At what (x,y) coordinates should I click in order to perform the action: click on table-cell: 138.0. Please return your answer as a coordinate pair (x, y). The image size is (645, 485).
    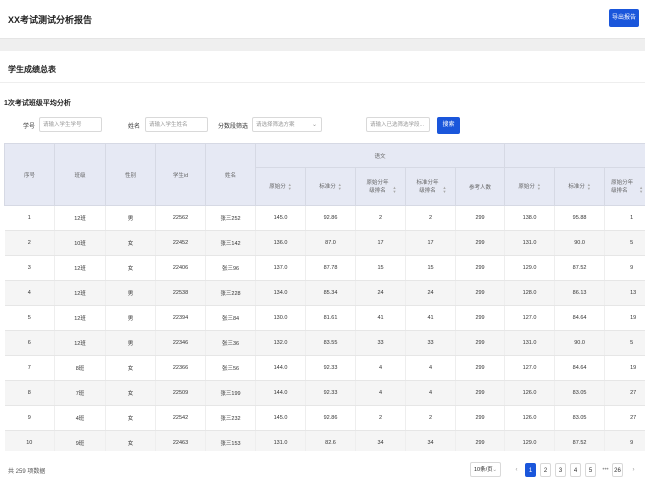
    Looking at the image, I should click on (530, 218).